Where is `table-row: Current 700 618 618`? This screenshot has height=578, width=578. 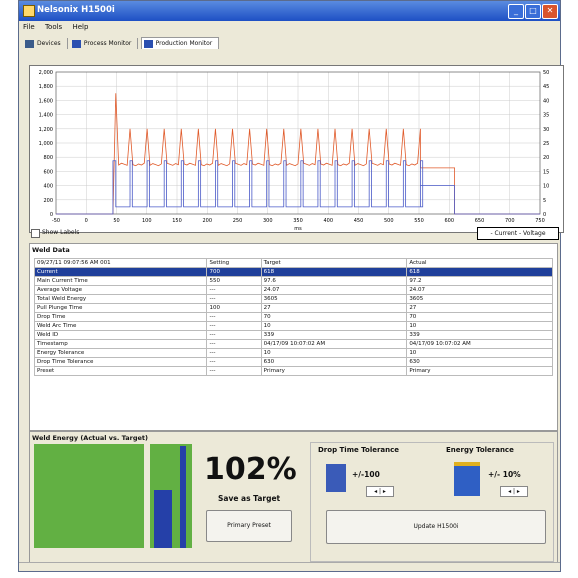 table-row: Current 700 618 618 is located at coordinates (293, 272).